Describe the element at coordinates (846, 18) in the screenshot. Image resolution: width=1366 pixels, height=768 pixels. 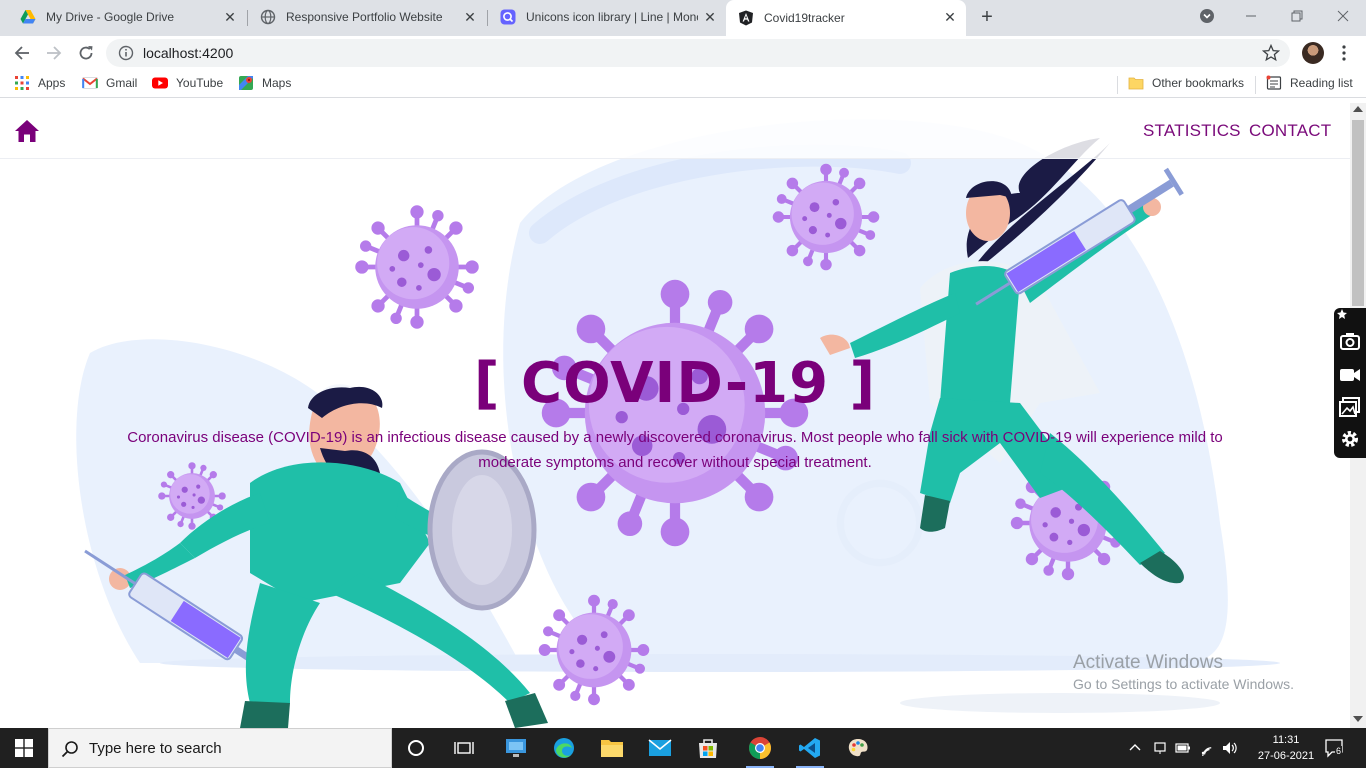
I see `tab-covid19tracker: Covid19tracker ✕` at that location.